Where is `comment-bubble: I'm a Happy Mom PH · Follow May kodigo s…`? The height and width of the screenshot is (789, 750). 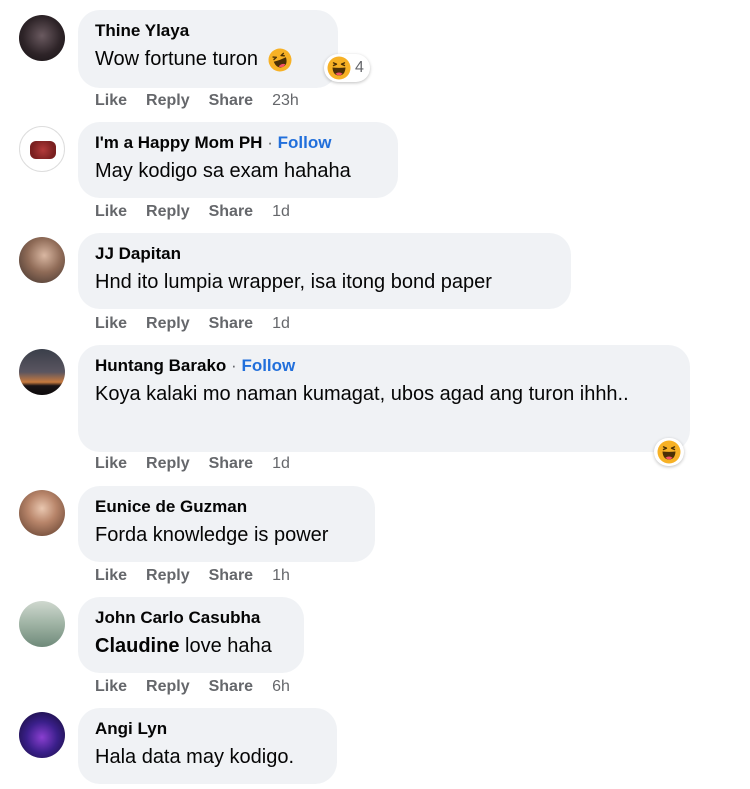 comment-bubble: I'm a Happy Mom PH · Follow May kodigo s… is located at coordinates (238, 160).